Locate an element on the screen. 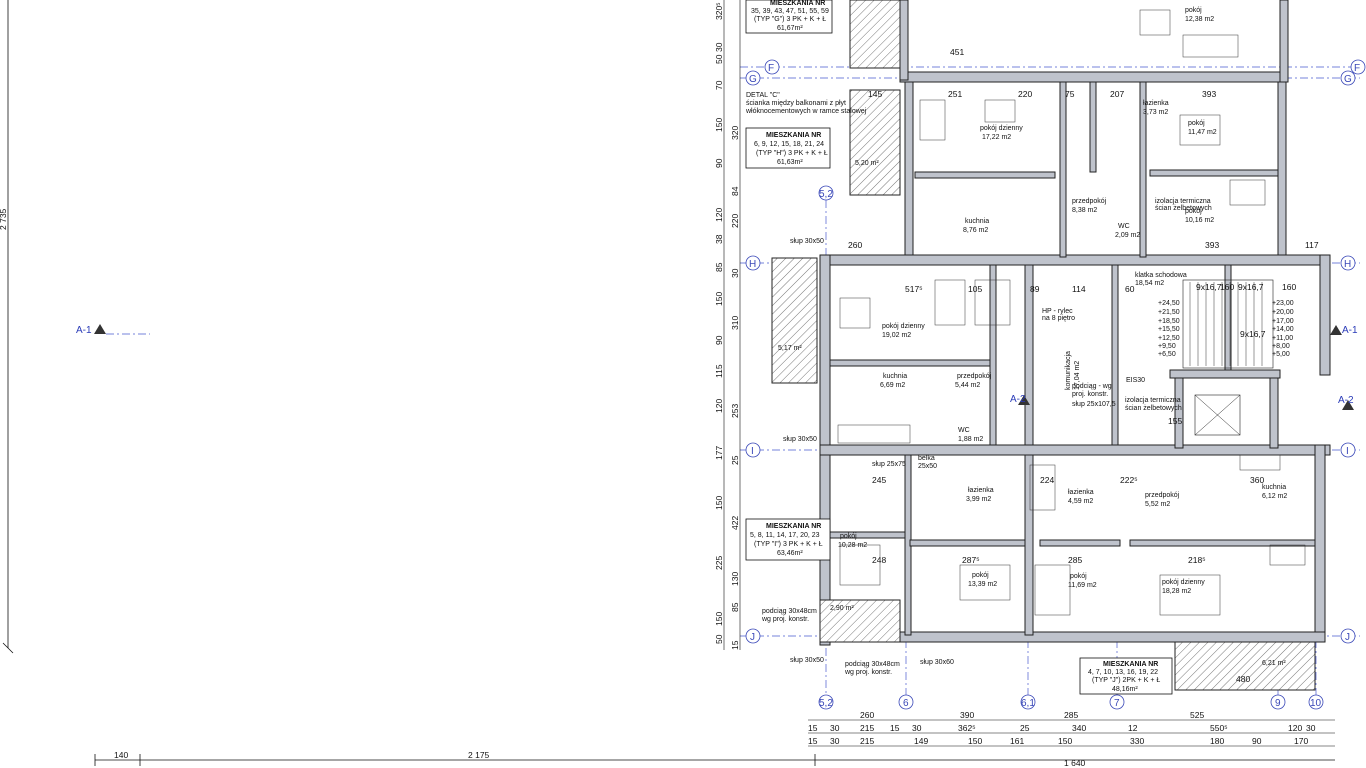 This screenshot has height=768, width=1366. svg-text: 61,67m² is located at coordinates (790, 28).